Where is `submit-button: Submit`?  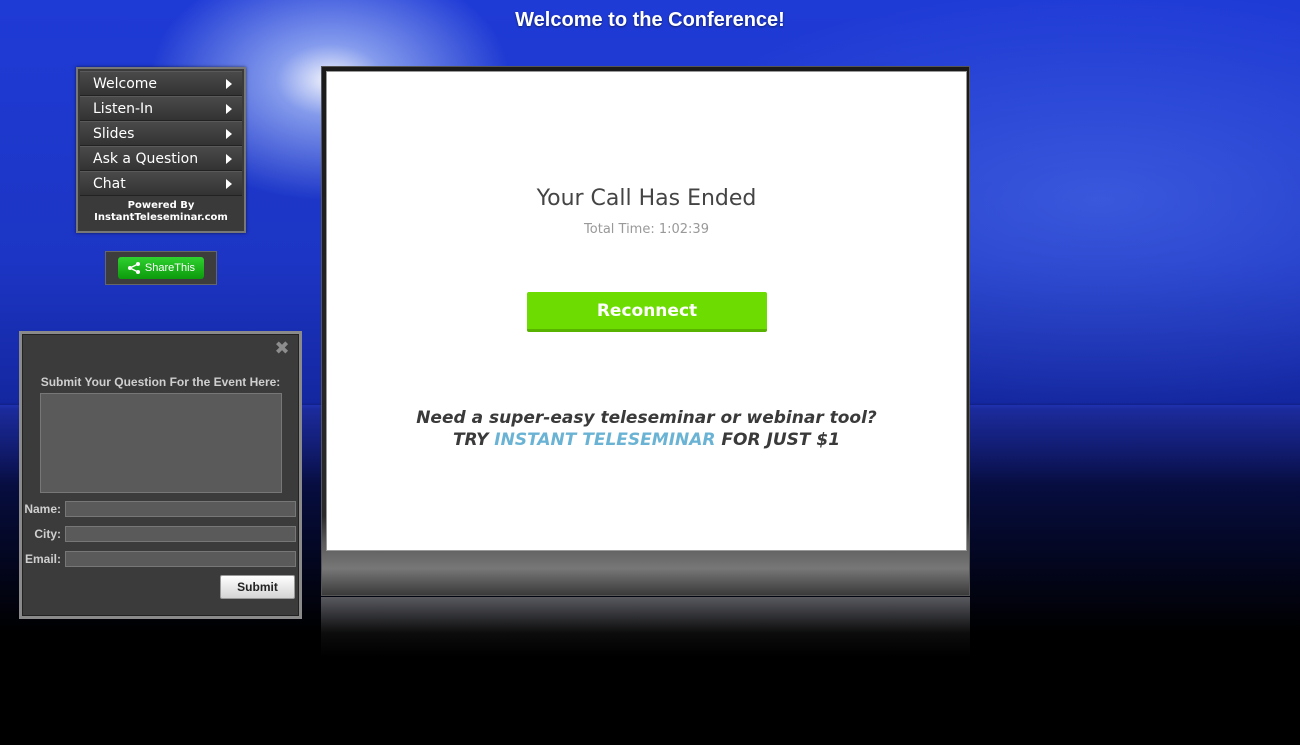
submit-button: Submit is located at coordinates (257, 587).